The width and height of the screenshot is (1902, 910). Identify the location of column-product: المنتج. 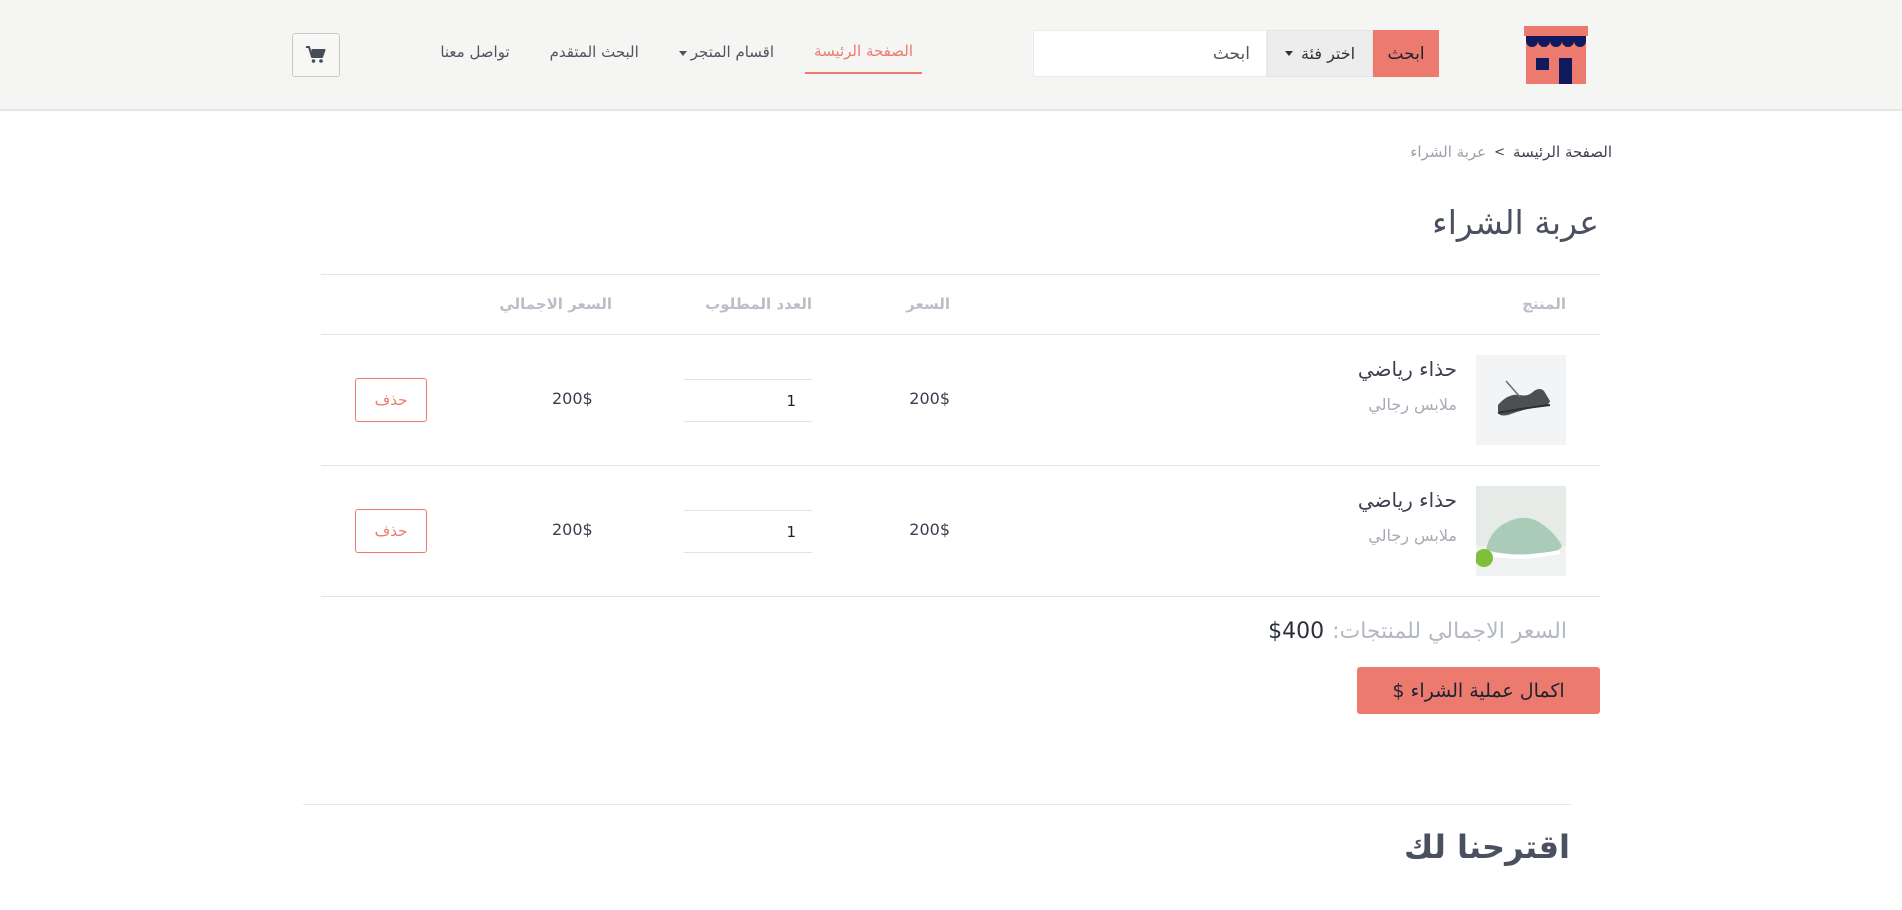
(1544, 304).